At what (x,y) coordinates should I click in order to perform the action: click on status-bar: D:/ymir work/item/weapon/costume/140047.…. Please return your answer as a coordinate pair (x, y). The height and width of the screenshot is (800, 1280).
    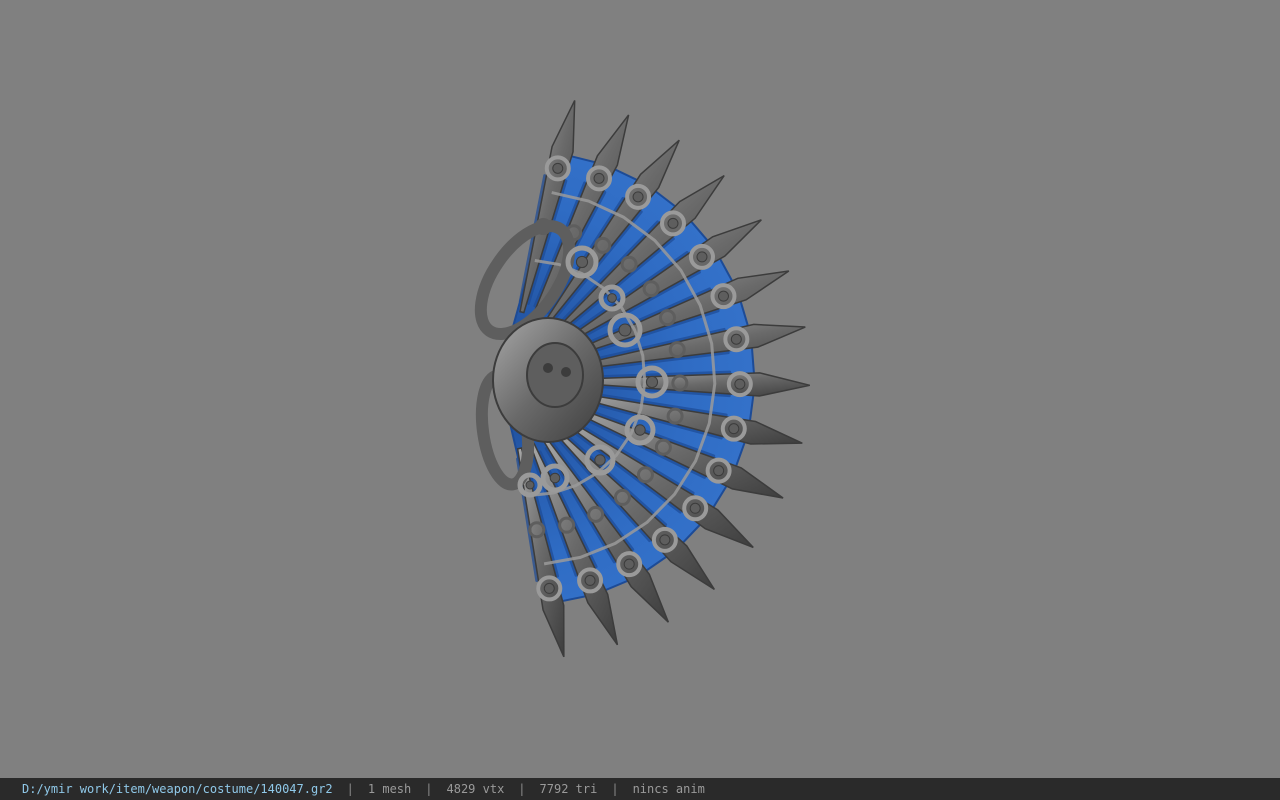
    Looking at the image, I should click on (640, 789).